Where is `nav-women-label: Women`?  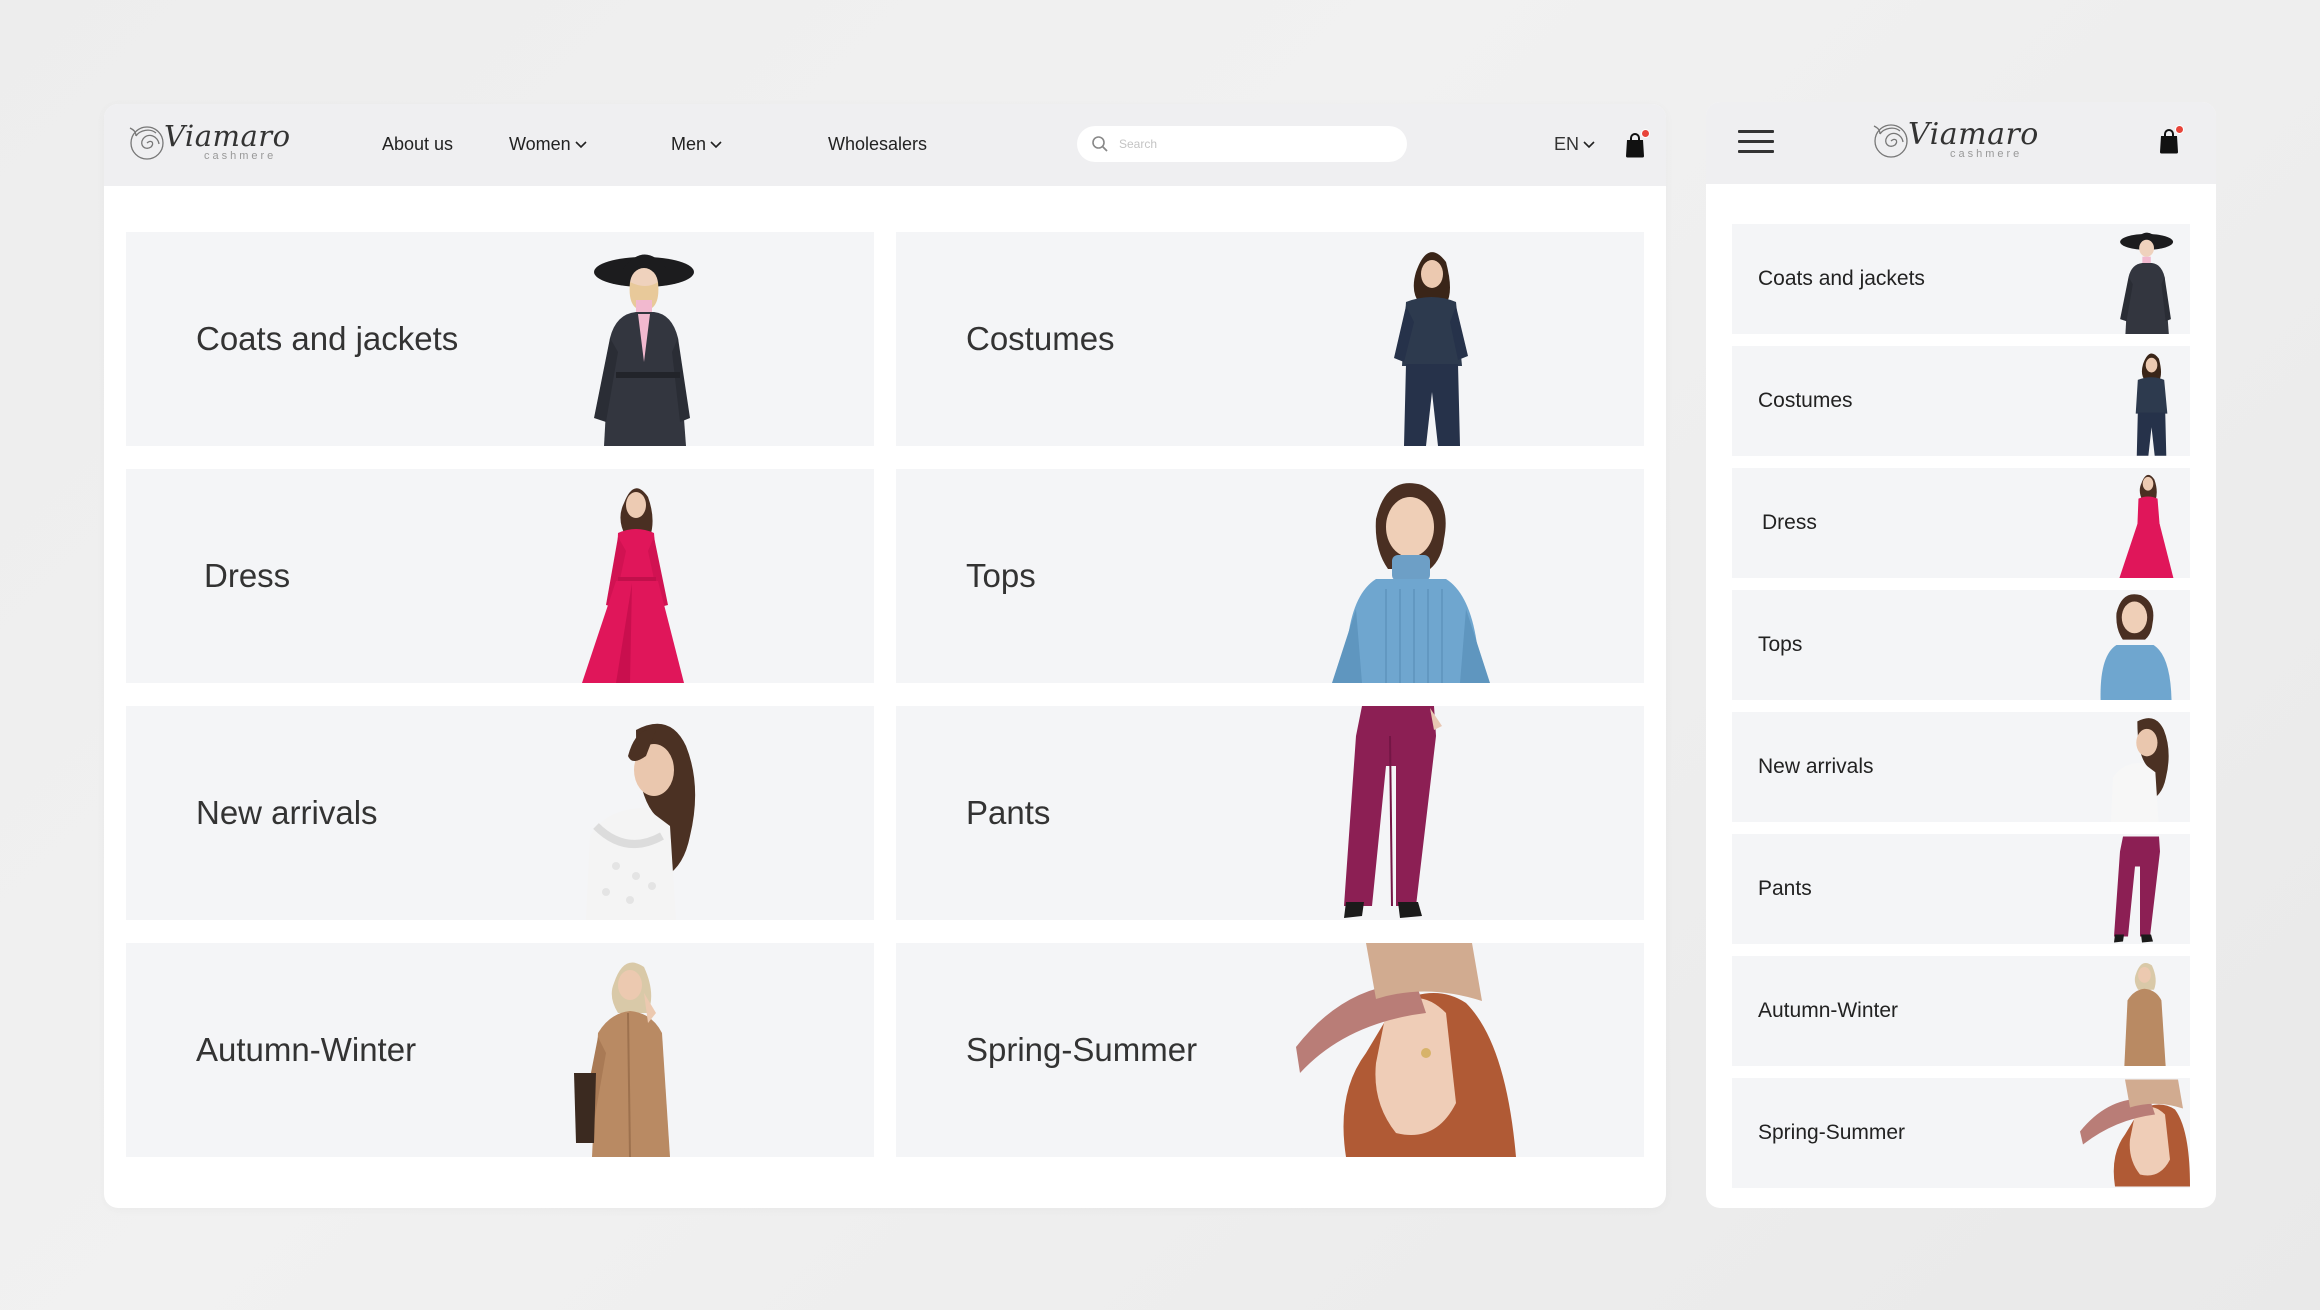 nav-women-label: Women is located at coordinates (540, 144).